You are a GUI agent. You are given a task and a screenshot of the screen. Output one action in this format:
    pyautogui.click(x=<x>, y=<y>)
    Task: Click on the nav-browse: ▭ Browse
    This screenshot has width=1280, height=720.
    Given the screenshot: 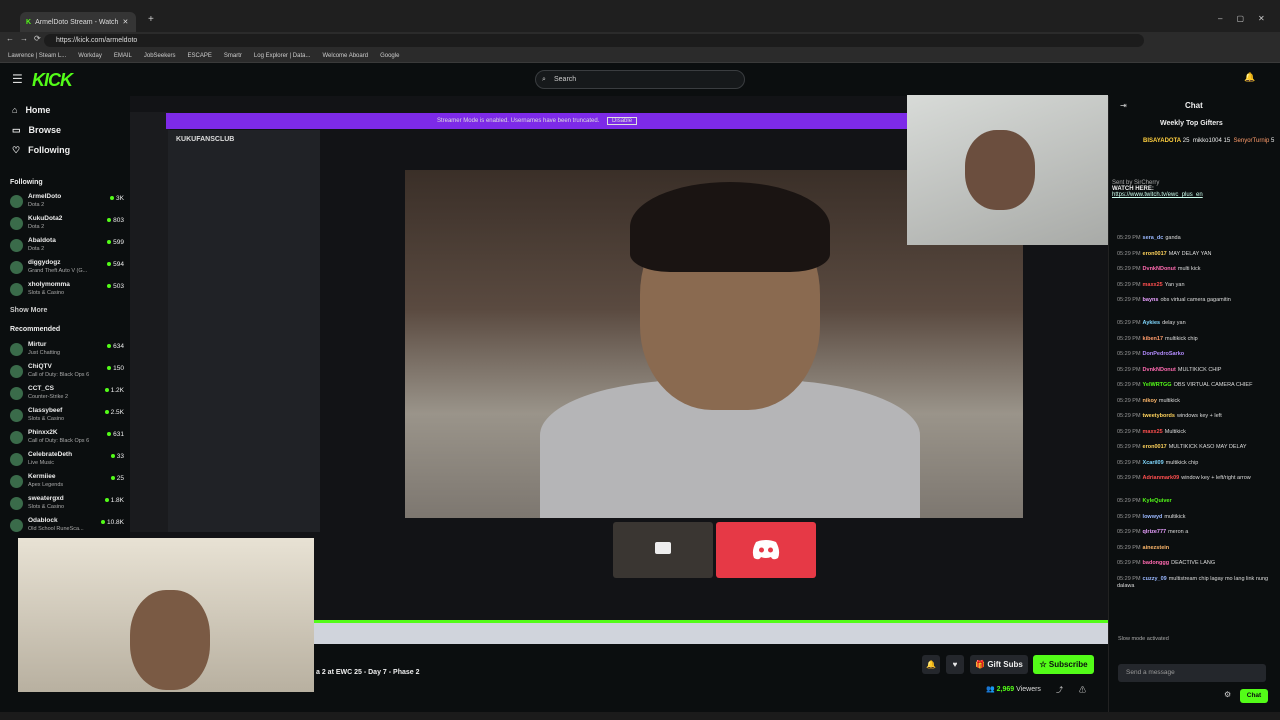 What is the action you would take?
    pyautogui.click(x=36, y=130)
    